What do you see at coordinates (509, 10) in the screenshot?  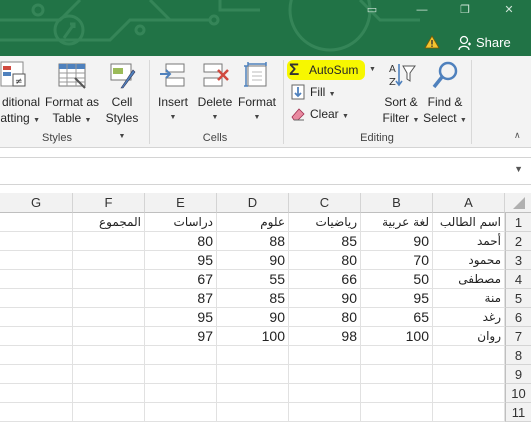 I see `close-icon: ✕` at bounding box center [509, 10].